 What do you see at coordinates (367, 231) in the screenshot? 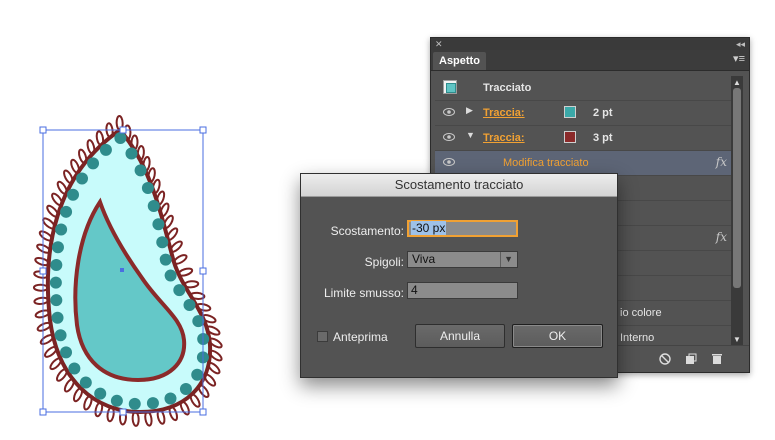
I see `offset-label: Scostamento:` at bounding box center [367, 231].